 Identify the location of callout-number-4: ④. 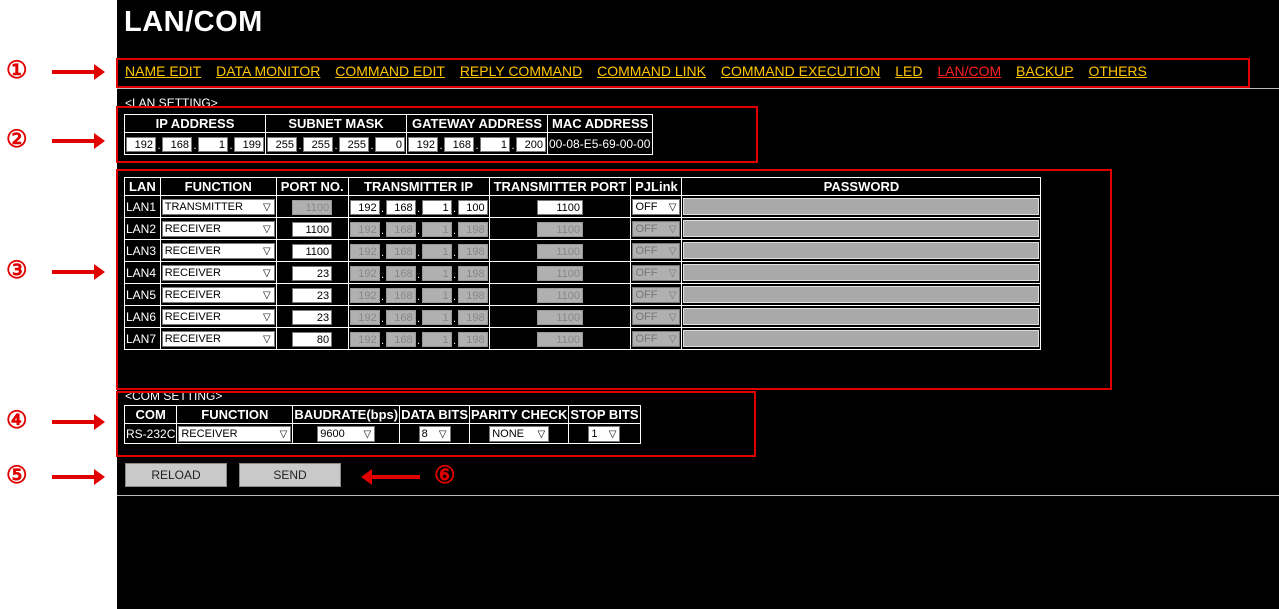
(17, 420).